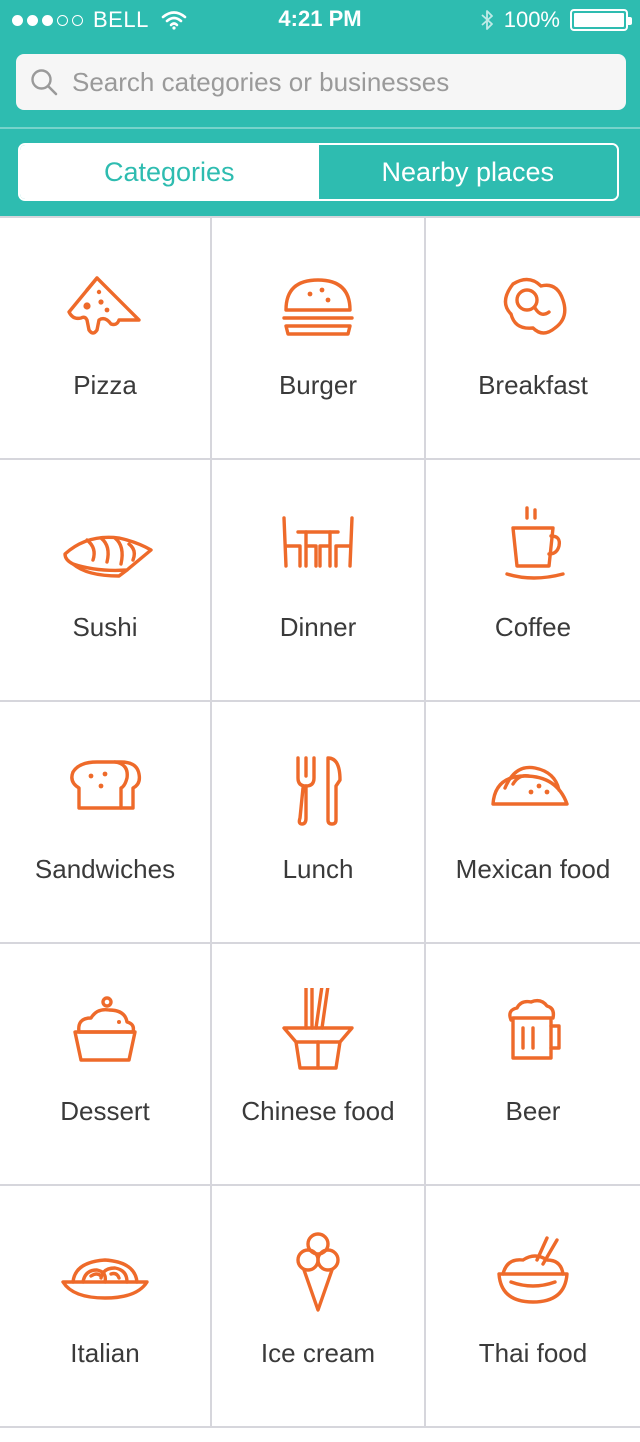 This screenshot has width=640, height=1442. I want to click on category-dinner: Dinner, so click(319, 581).